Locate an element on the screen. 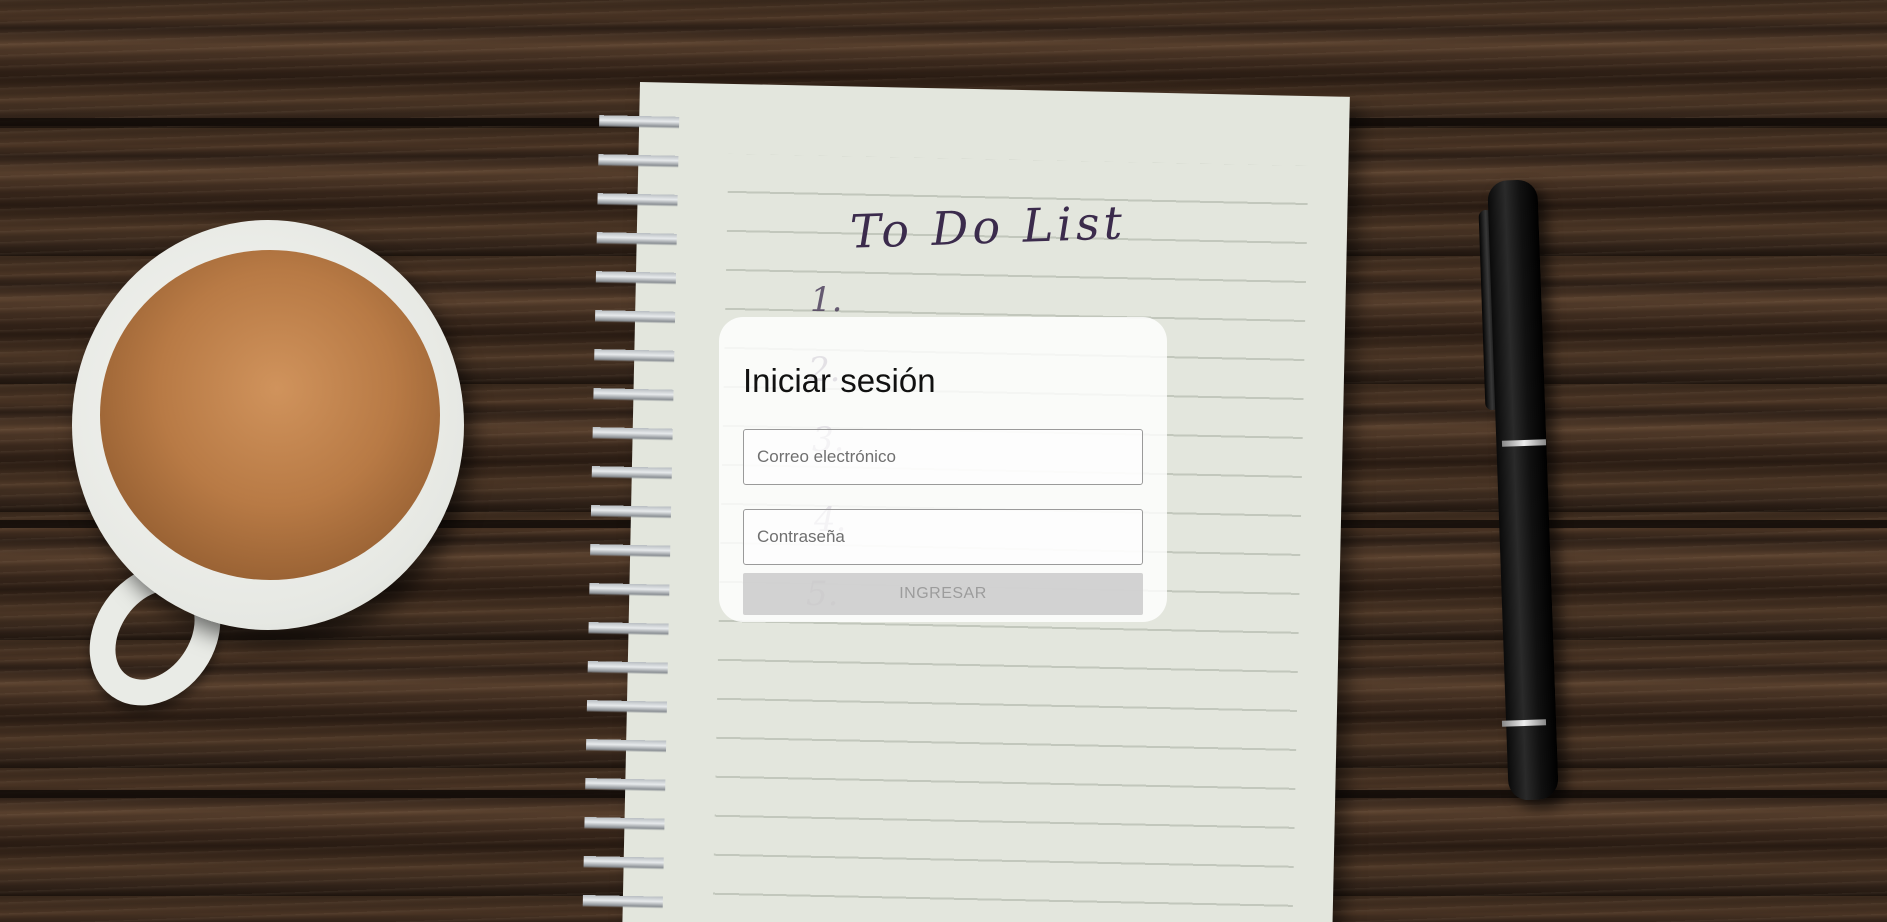 The width and height of the screenshot is (1887, 922). coffee-liquid is located at coordinates (270, 415).